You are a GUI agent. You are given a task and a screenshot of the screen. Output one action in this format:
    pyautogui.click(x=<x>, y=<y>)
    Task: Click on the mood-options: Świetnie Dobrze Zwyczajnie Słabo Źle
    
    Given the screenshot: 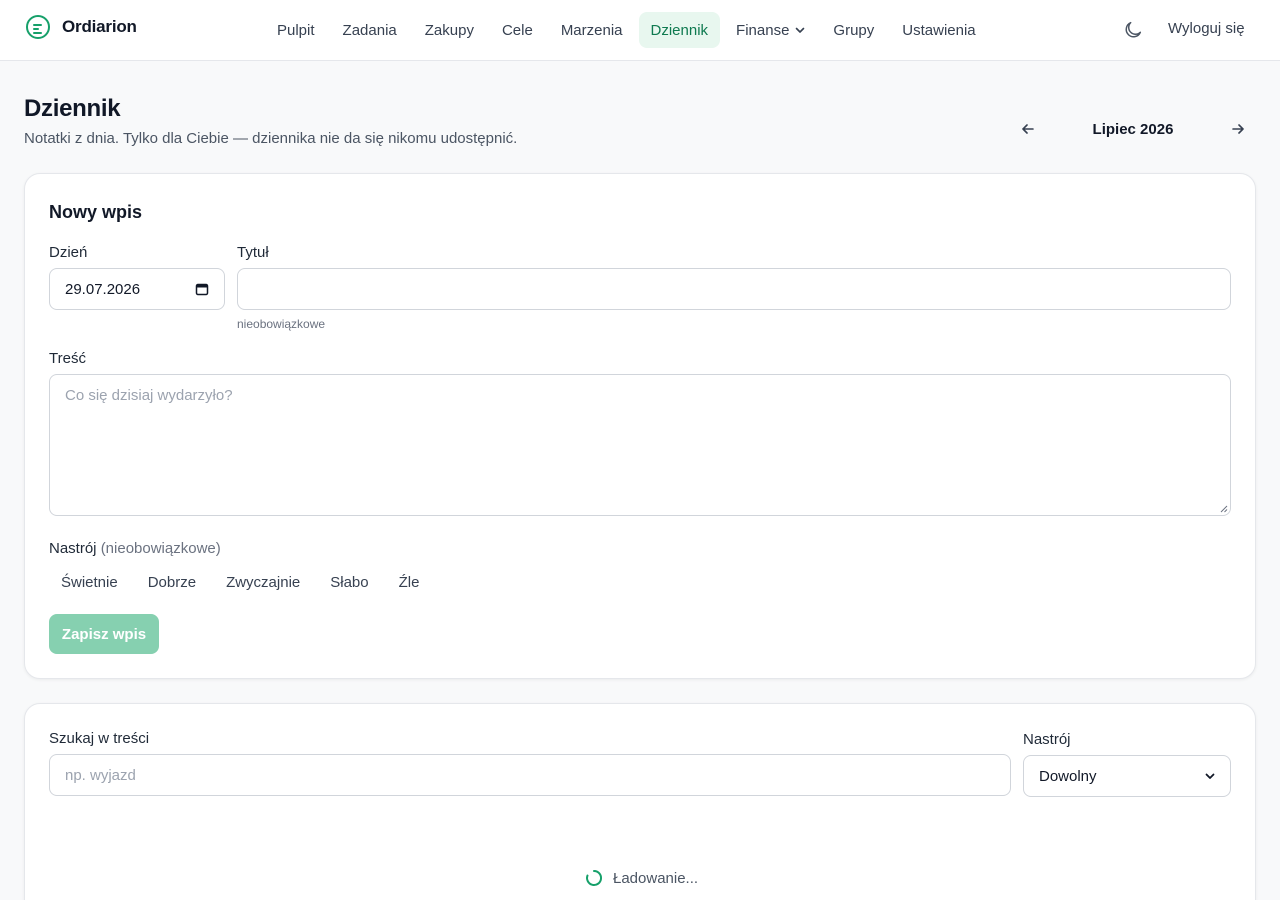 What is the action you would take?
    pyautogui.click(x=240, y=582)
    